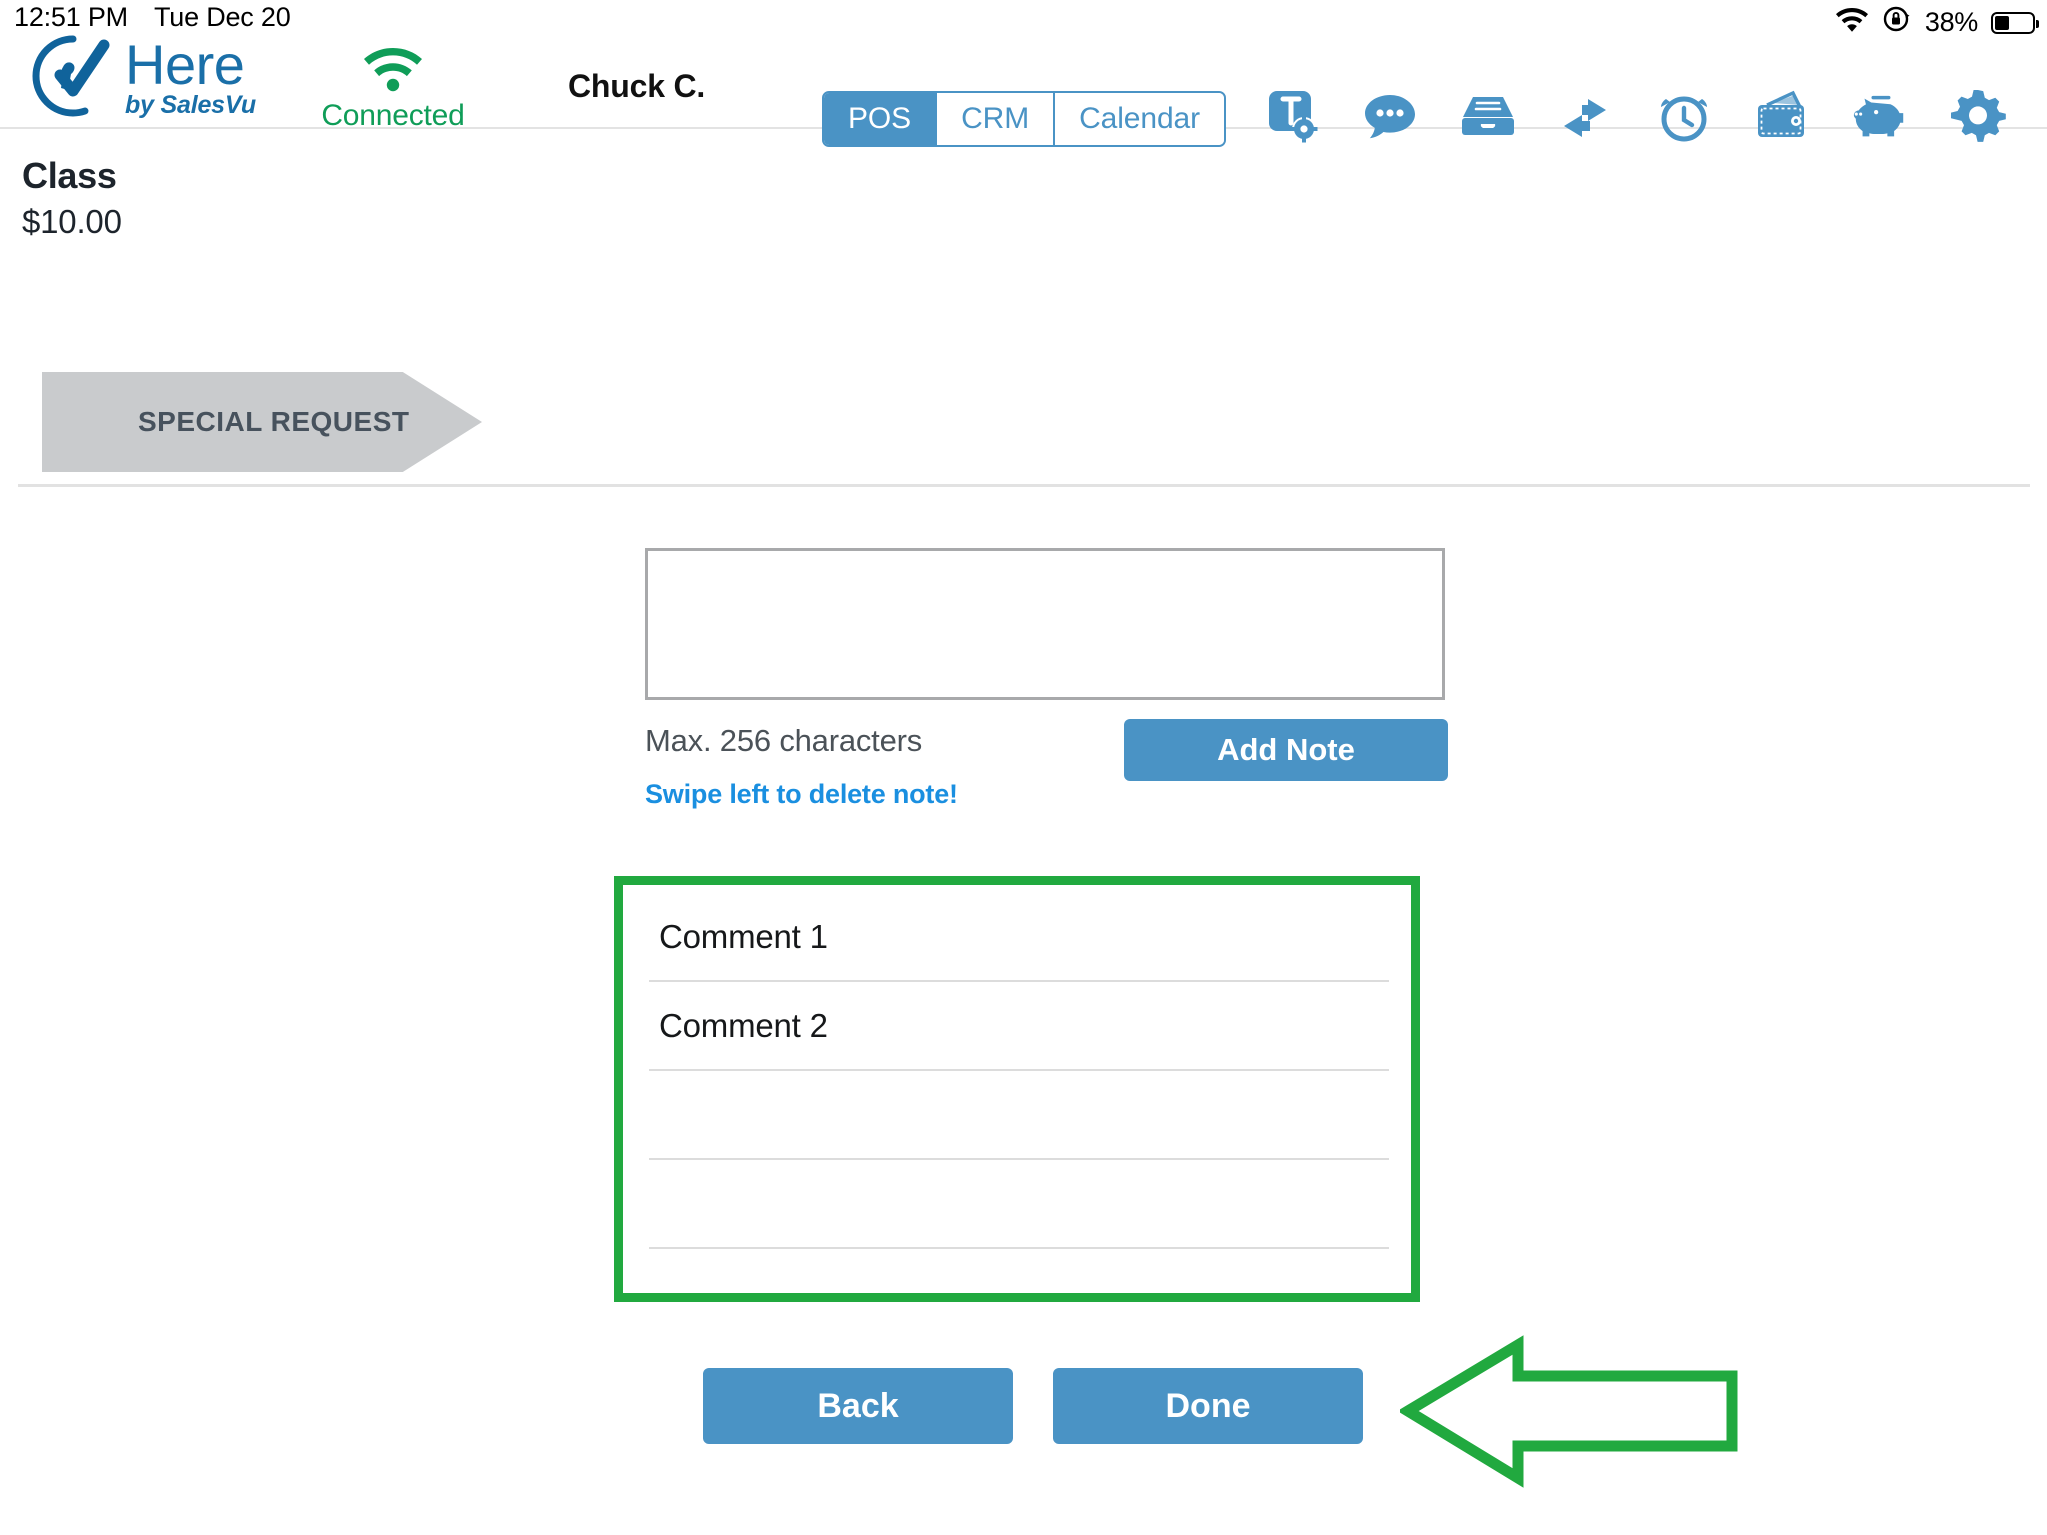 The image size is (2047, 1535). Describe the element at coordinates (393, 115) in the screenshot. I see `connection-label: Connected` at that location.